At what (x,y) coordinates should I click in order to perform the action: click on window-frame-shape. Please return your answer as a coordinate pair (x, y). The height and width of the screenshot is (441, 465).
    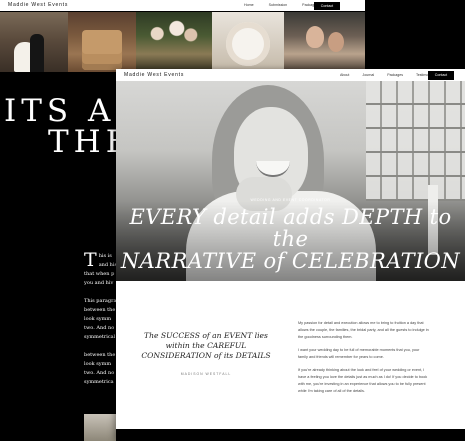
    Looking at the image, I should click on (415, 141).